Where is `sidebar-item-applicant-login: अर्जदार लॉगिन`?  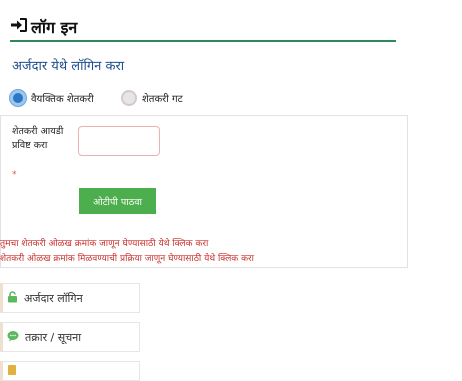 sidebar-item-applicant-login: अर्जदार लॉगिन is located at coordinates (70, 298).